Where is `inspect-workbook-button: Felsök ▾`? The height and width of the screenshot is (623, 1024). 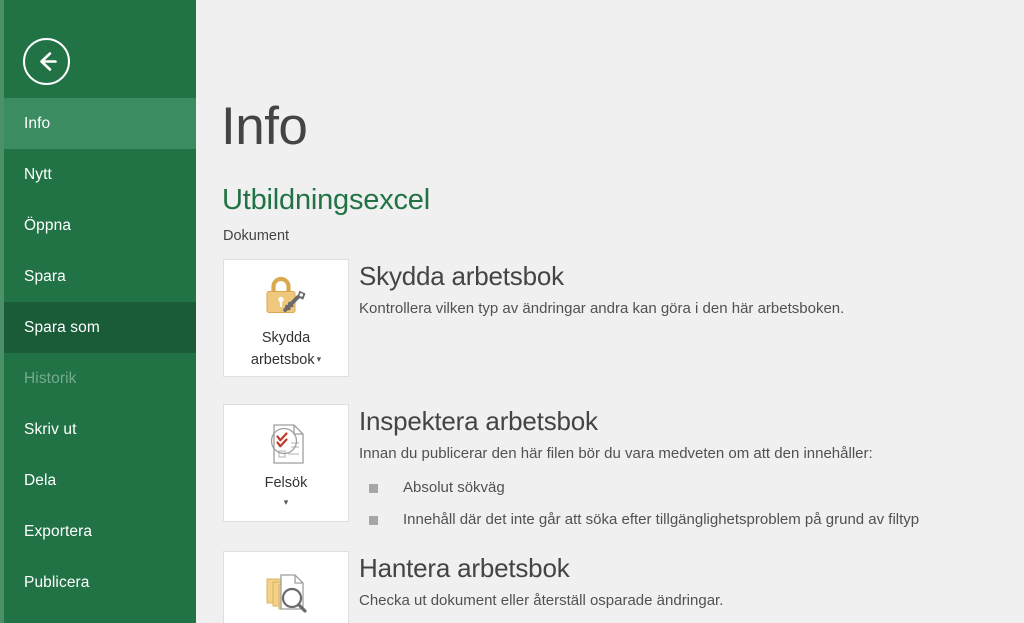 inspect-workbook-button: Felsök ▾ is located at coordinates (286, 463).